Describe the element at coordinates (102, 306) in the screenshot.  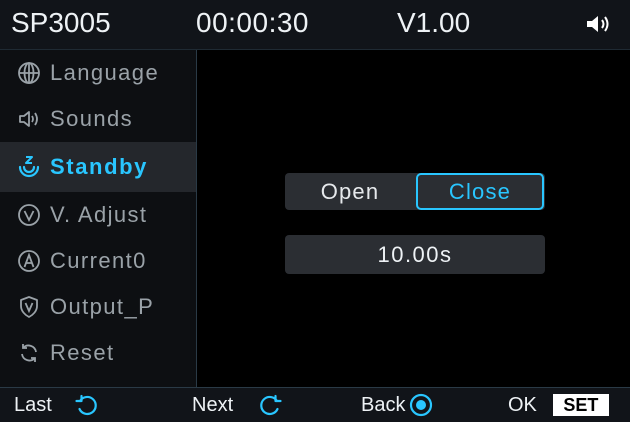
I see `menu-item-label: Output_P` at that location.